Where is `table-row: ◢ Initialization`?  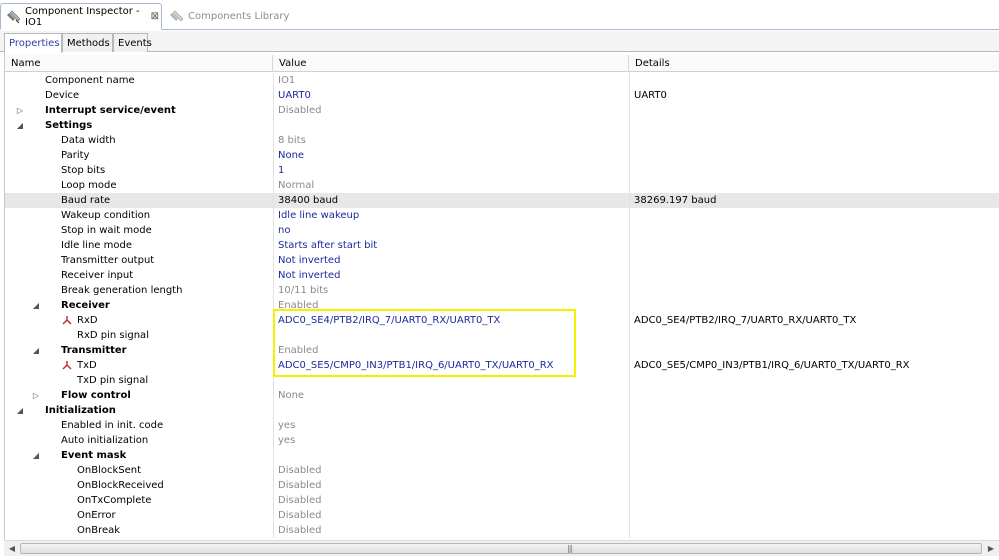 table-row: ◢ Initialization is located at coordinates (502, 410).